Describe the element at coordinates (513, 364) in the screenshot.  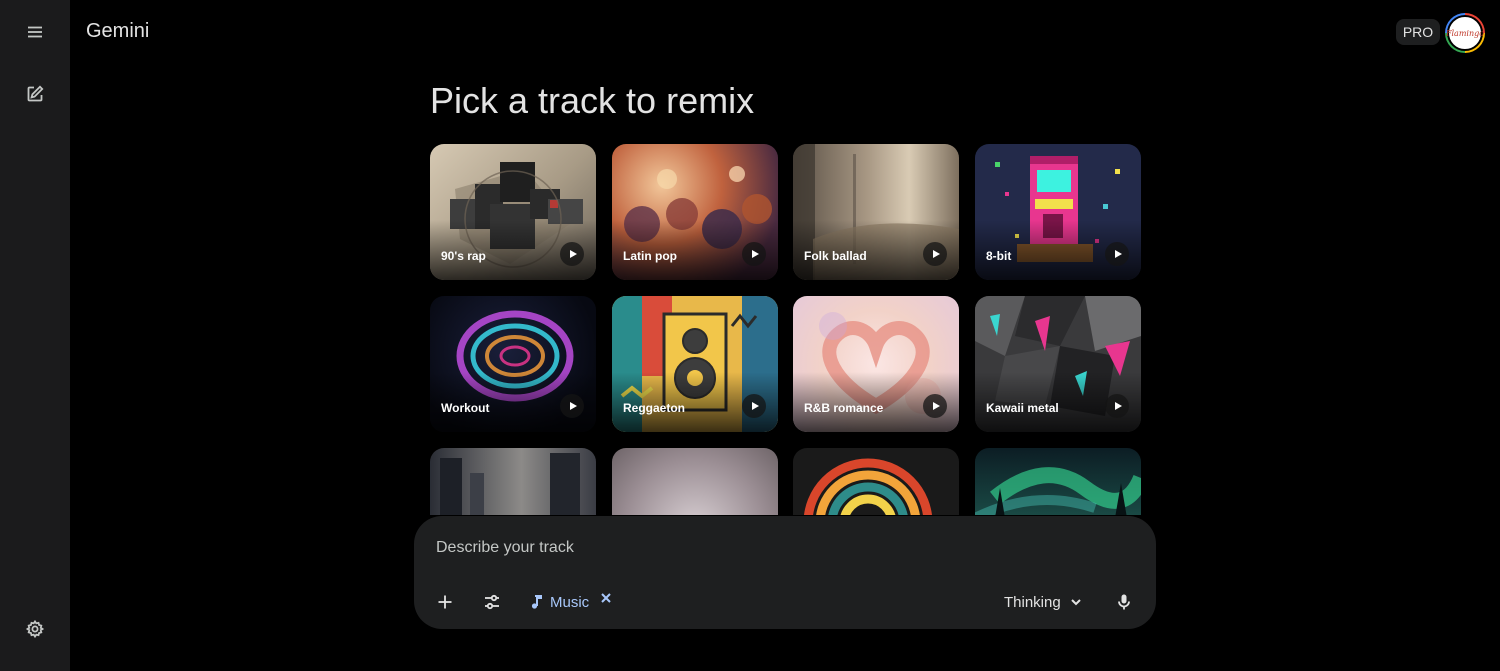
I see `track-card-workout: Workout` at that location.